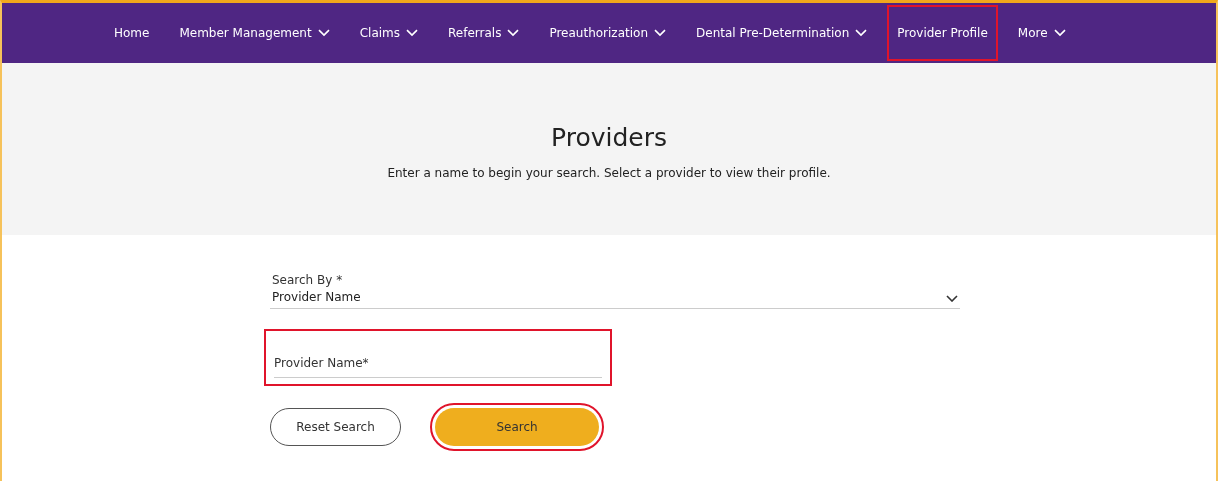 The image size is (1218, 481). What do you see at coordinates (335, 427) in the screenshot?
I see `reset-button: Reset Search` at bounding box center [335, 427].